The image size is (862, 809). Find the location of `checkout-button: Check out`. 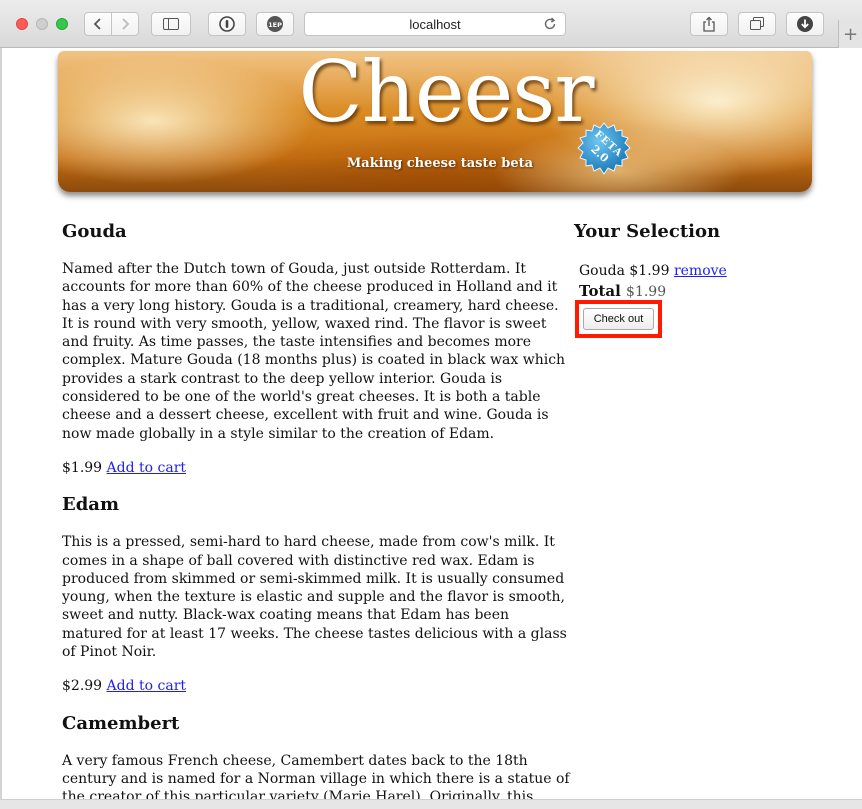

checkout-button: Check out is located at coordinates (618, 319).